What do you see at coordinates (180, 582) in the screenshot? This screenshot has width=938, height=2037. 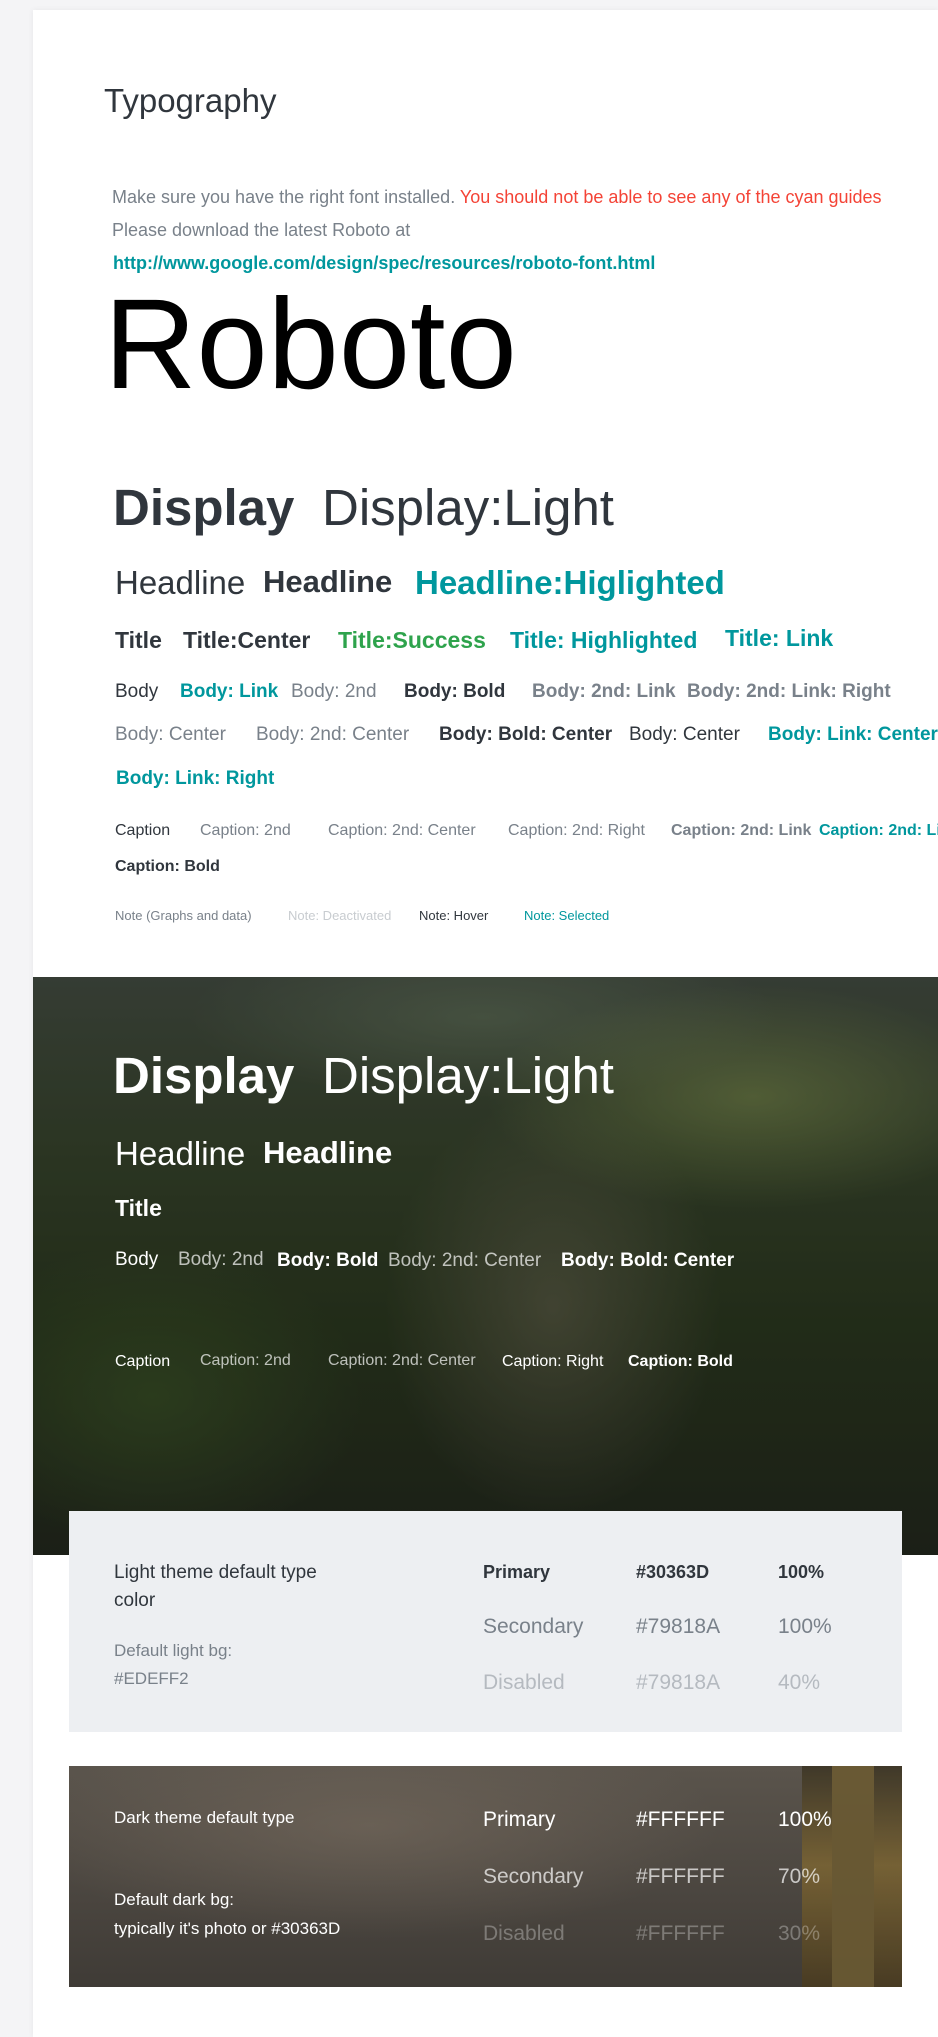 I see `headline-specimen: Headline` at bounding box center [180, 582].